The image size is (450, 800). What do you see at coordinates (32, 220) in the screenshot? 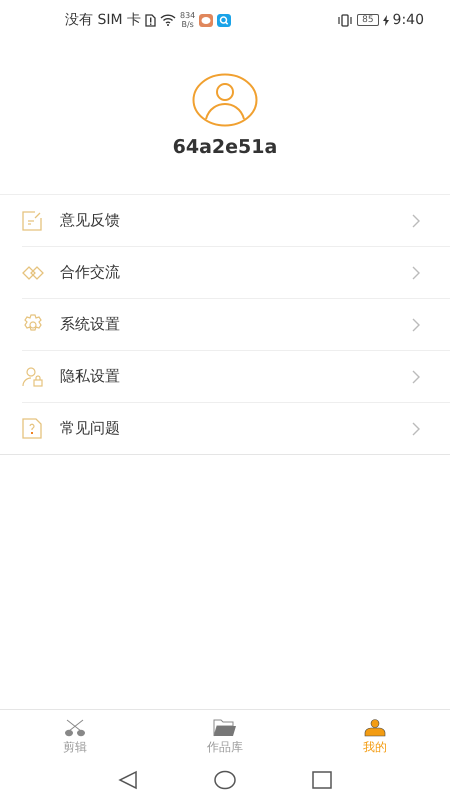
I see `edit-note-icon` at bounding box center [32, 220].